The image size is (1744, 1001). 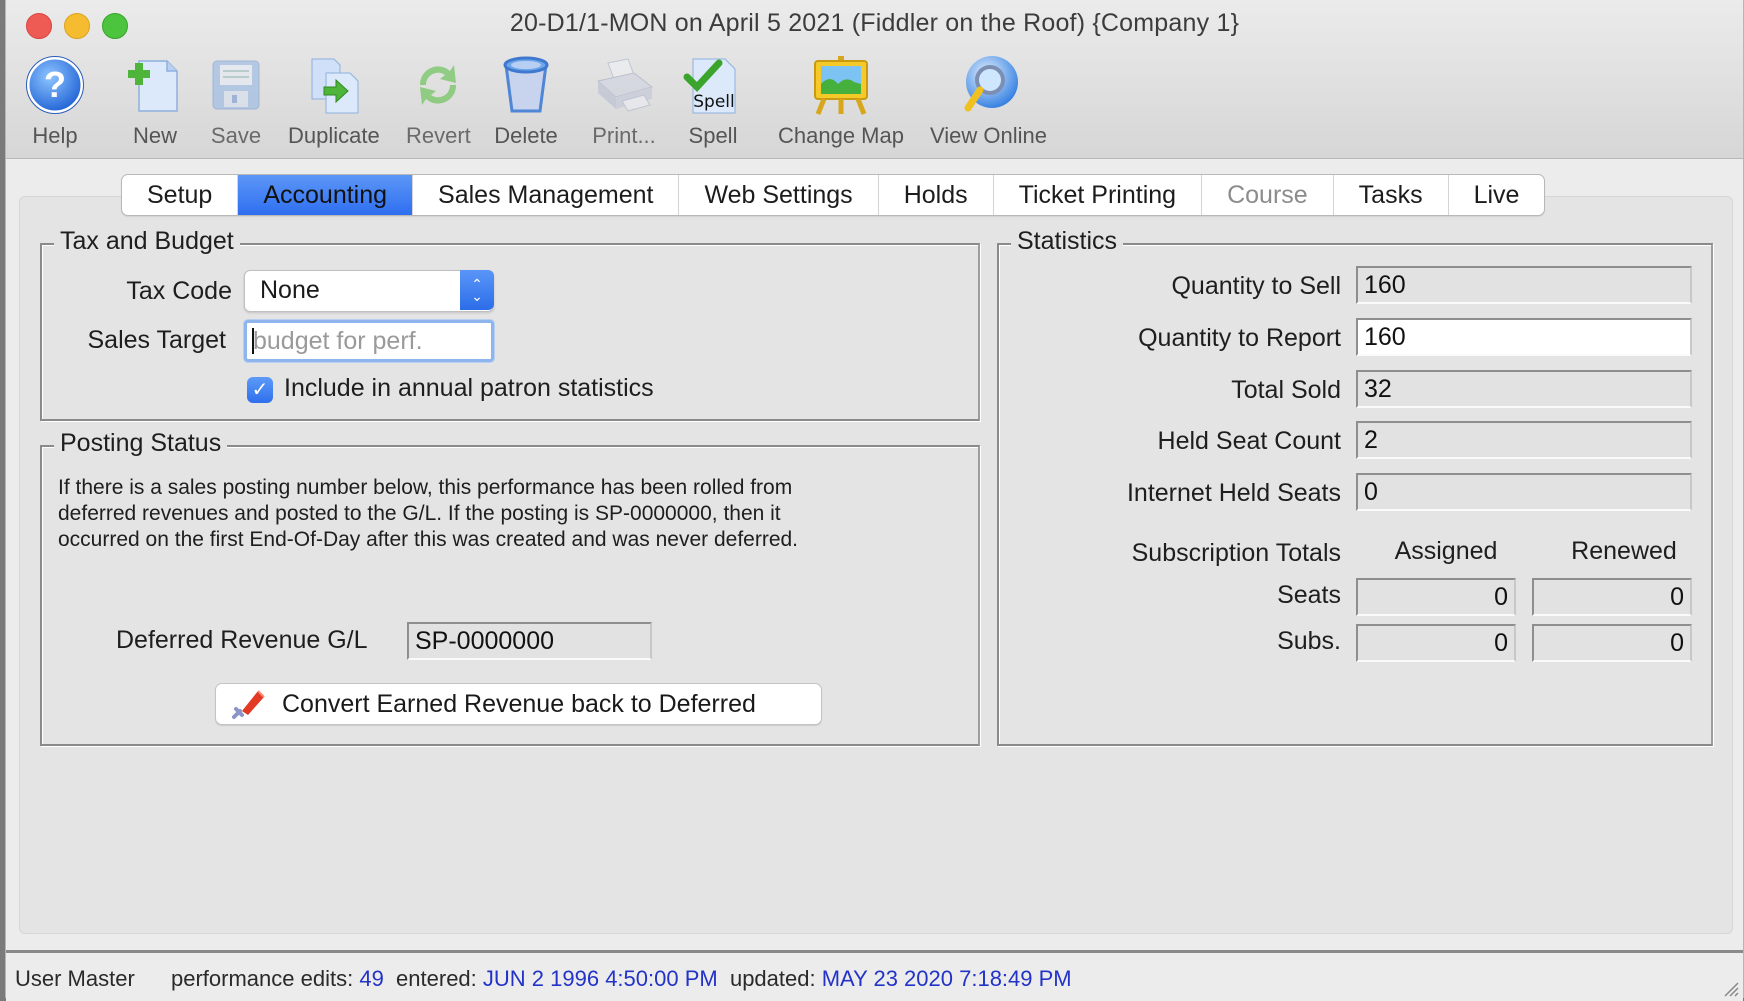 I want to click on spell-check-icon: Spell, so click(x=713, y=85).